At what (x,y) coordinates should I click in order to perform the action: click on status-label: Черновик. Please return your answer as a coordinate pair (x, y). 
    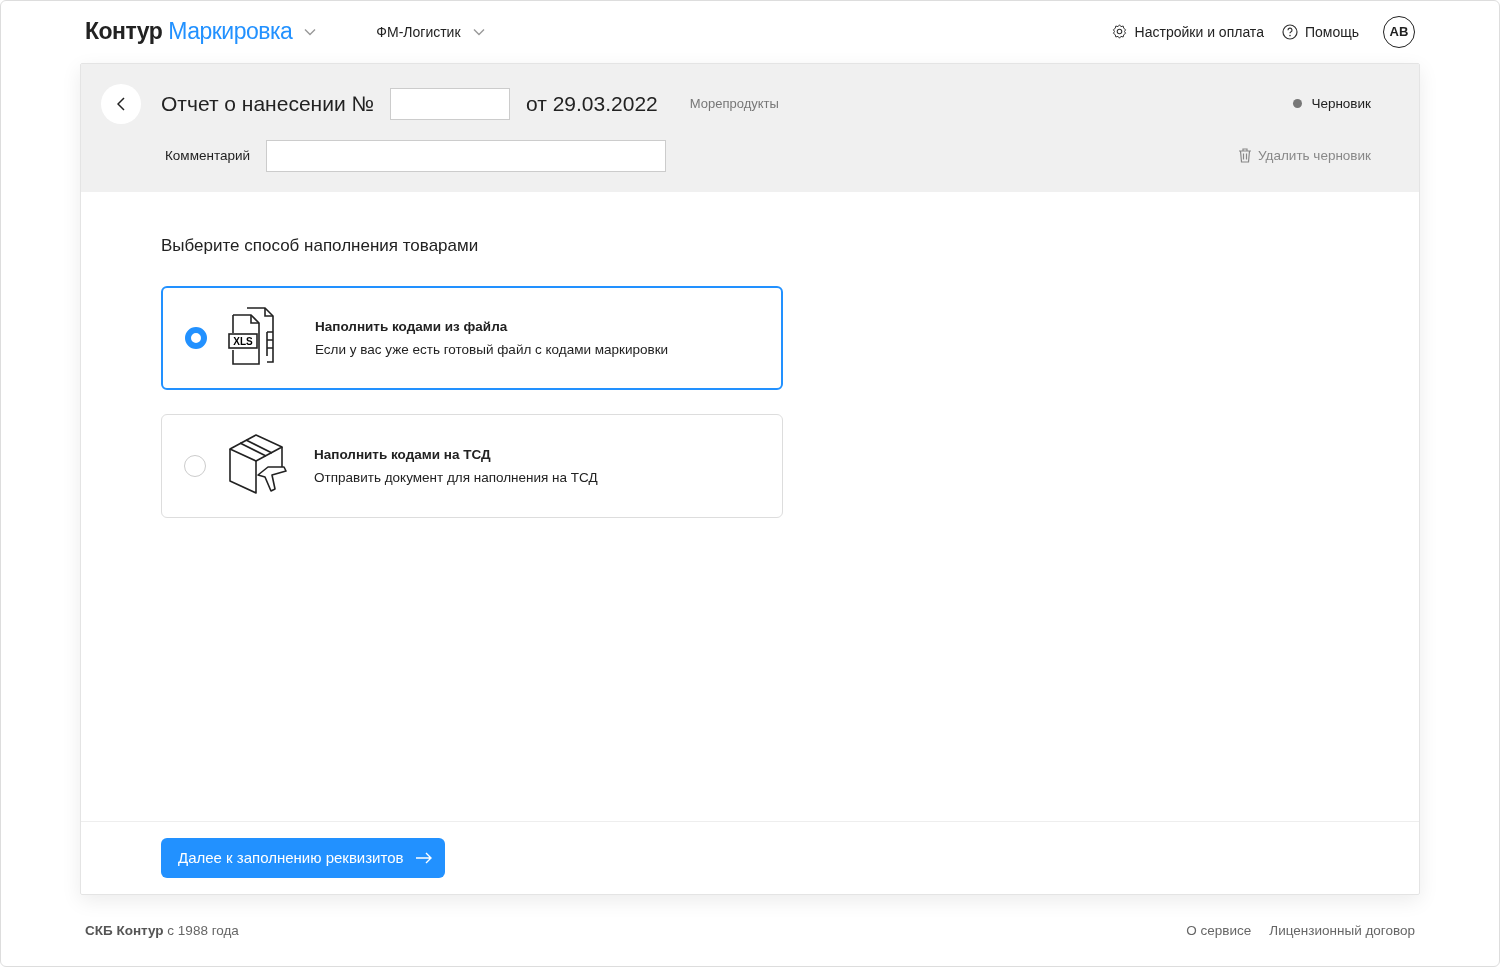
    Looking at the image, I should click on (1341, 104).